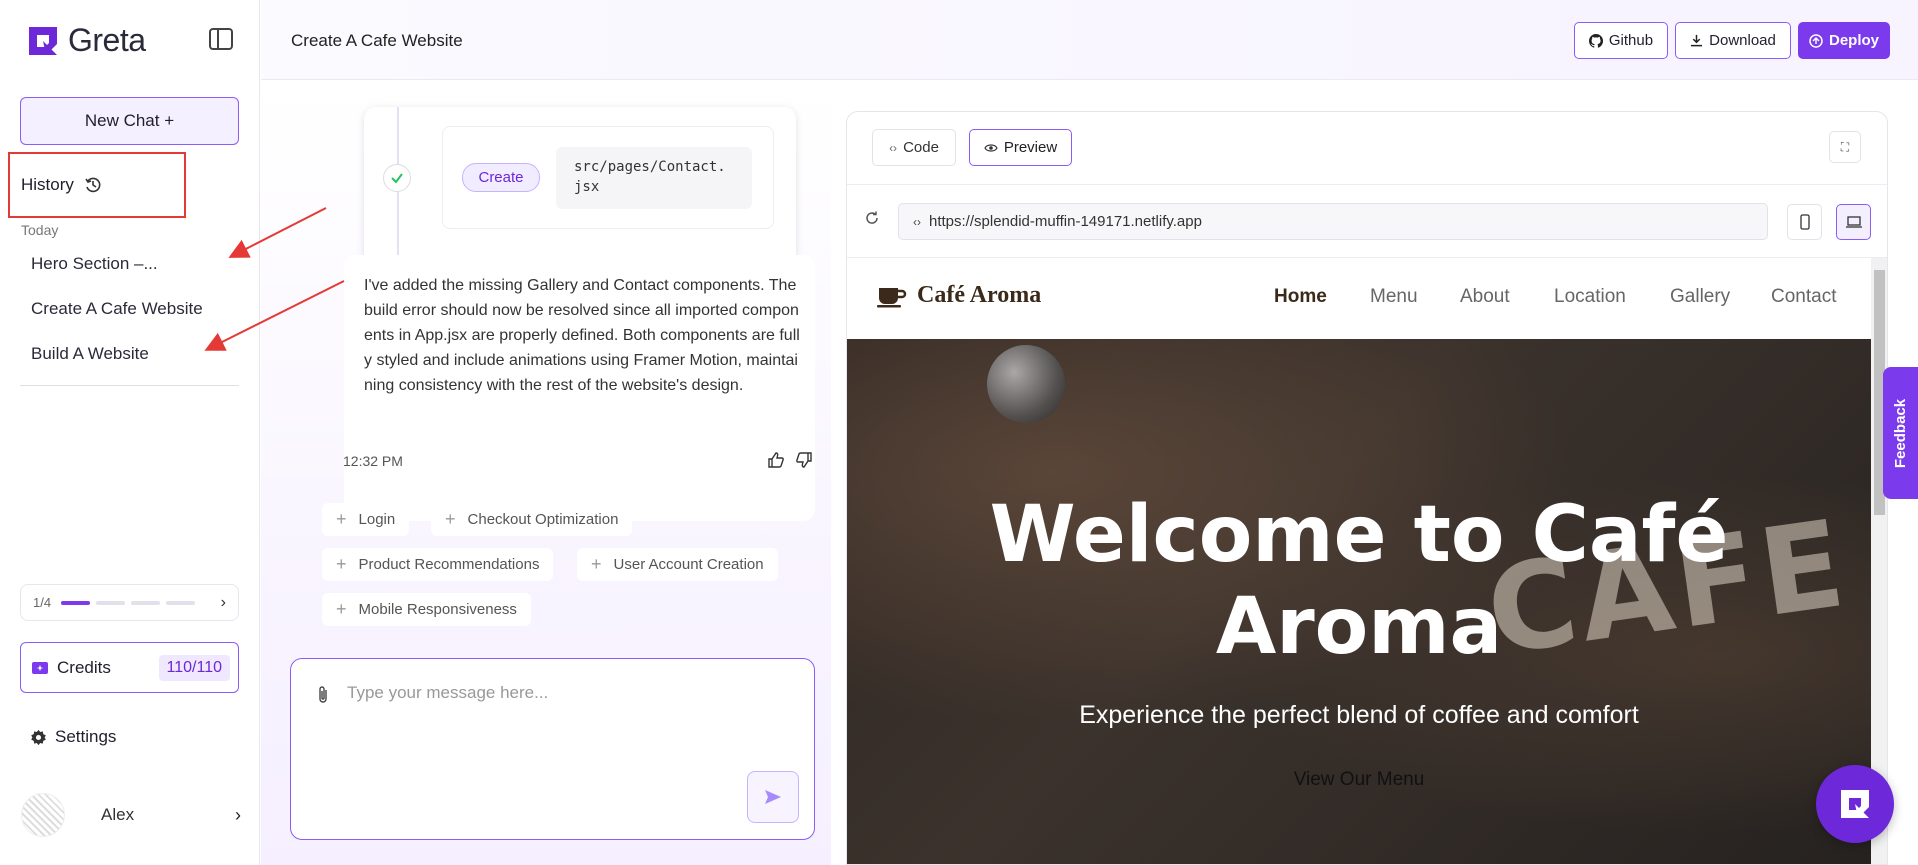 Image resolution: width=1918 pixels, height=865 pixels. What do you see at coordinates (776, 462) in the screenshot?
I see `thumbs-up-icon` at bounding box center [776, 462].